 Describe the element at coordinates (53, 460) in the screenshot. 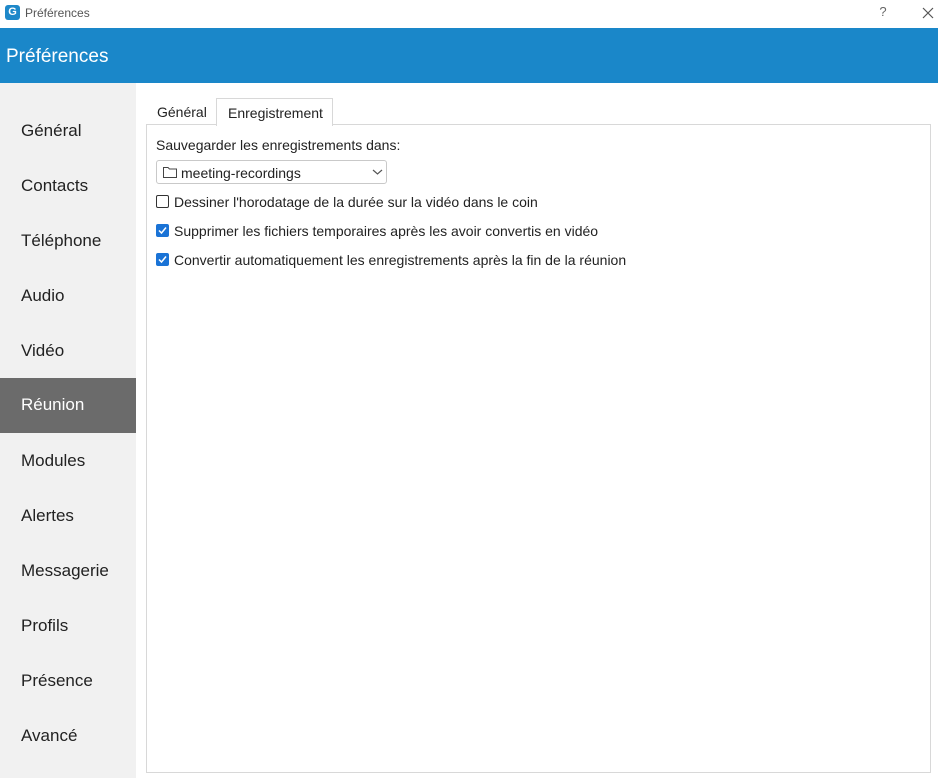

I see `sidebar-item-label: Modules` at that location.